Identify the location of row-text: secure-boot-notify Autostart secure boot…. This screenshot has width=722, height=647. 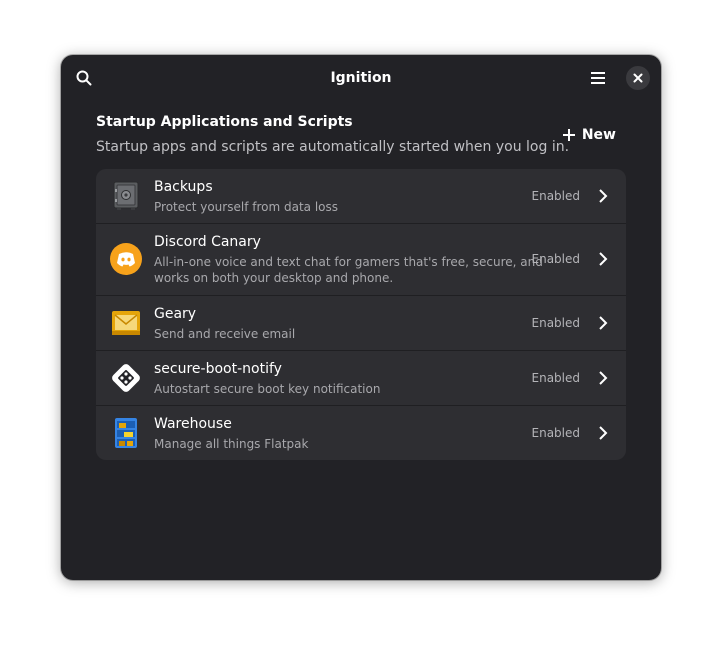
(267, 378).